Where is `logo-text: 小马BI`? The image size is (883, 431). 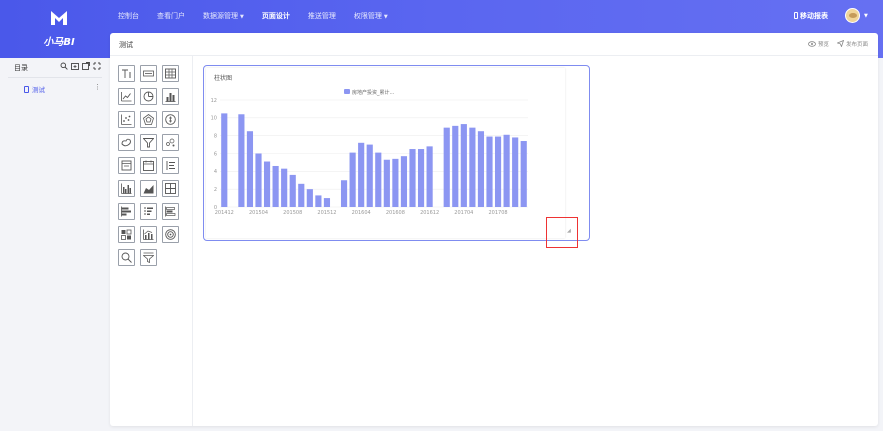
logo-text: 小马BI is located at coordinates (59, 42).